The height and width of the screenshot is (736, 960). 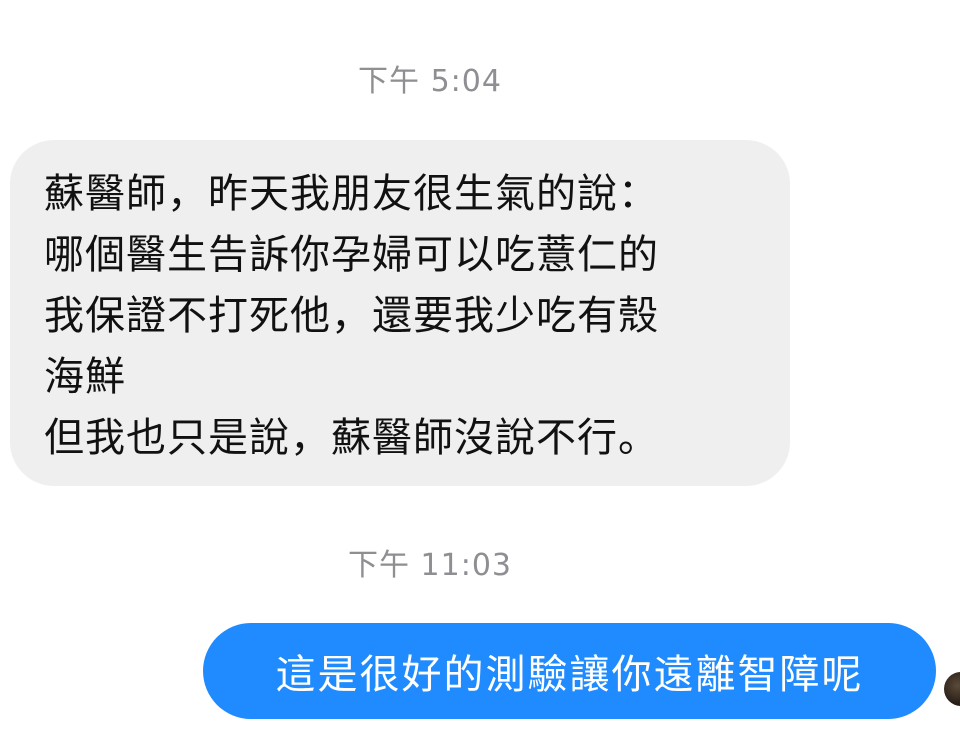 I want to click on message-line: 海鮮, so click(x=85, y=377).